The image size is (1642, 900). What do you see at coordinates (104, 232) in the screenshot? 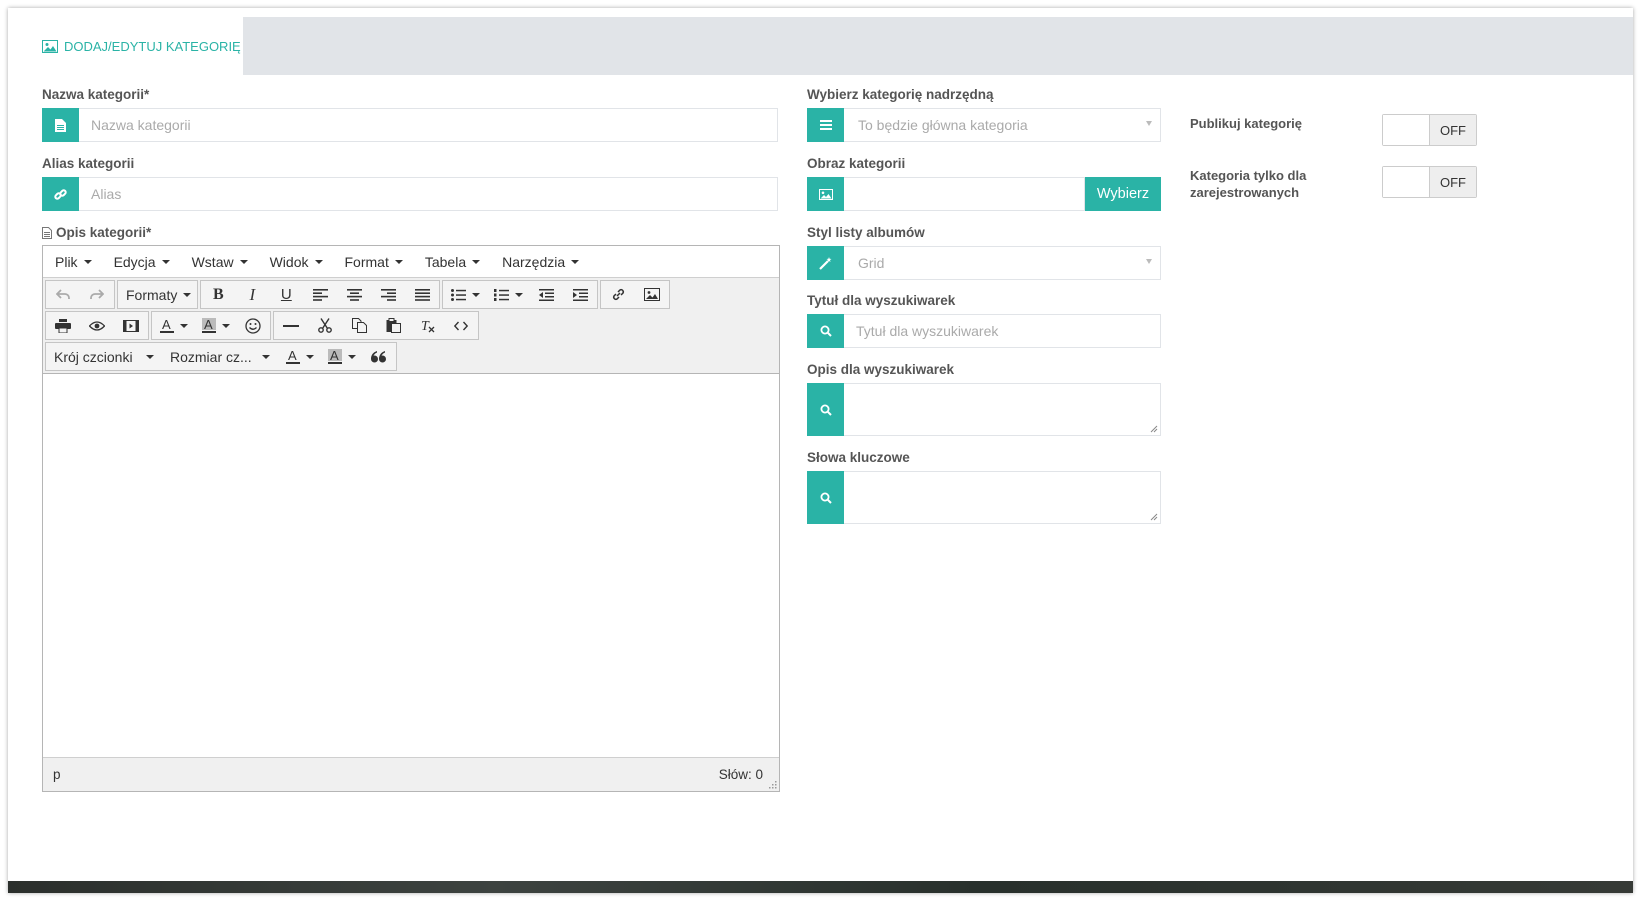
I see `description-label: Opis kategorii*` at bounding box center [104, 232].